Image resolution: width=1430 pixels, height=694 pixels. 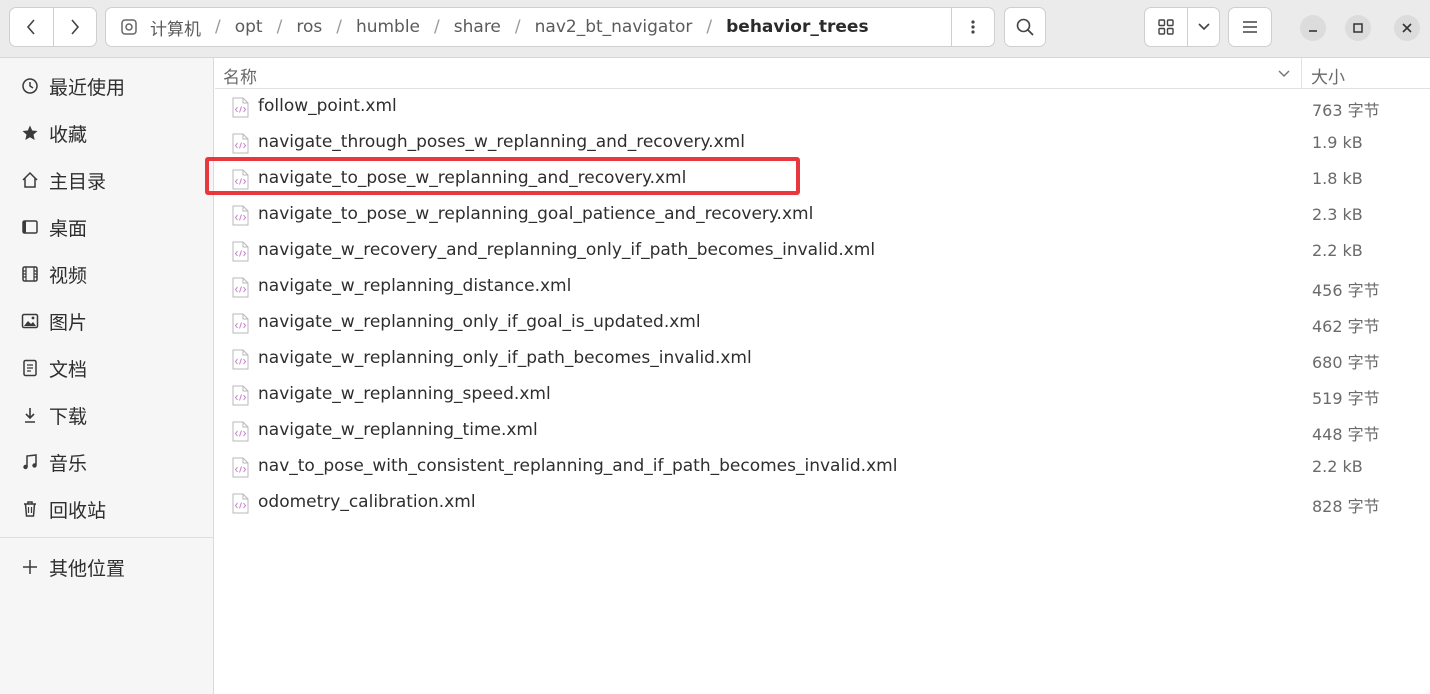 I want to click on file-size: 1.8 kB, so click(x=1337, y=178).